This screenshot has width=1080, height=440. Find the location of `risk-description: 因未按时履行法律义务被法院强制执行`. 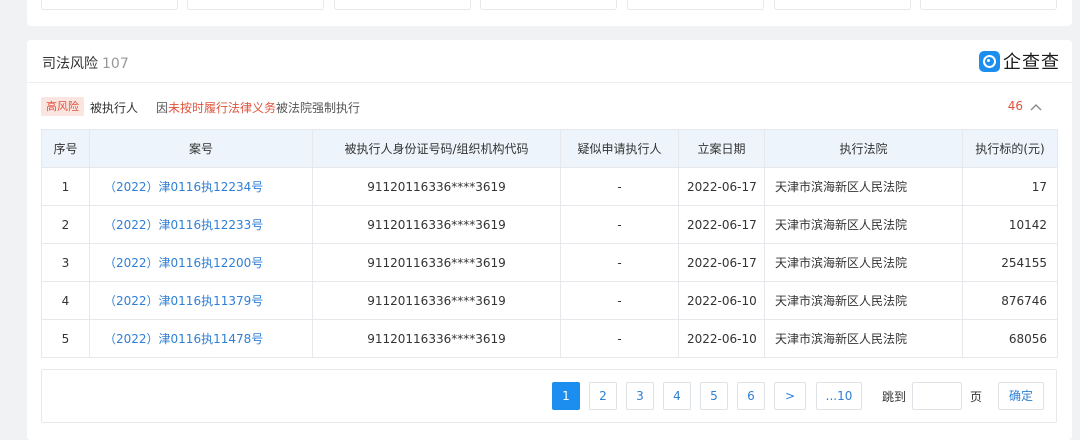

risk-description: 因未按时履行法律义务被法院强制执行 is located at coordinates (258, 107).